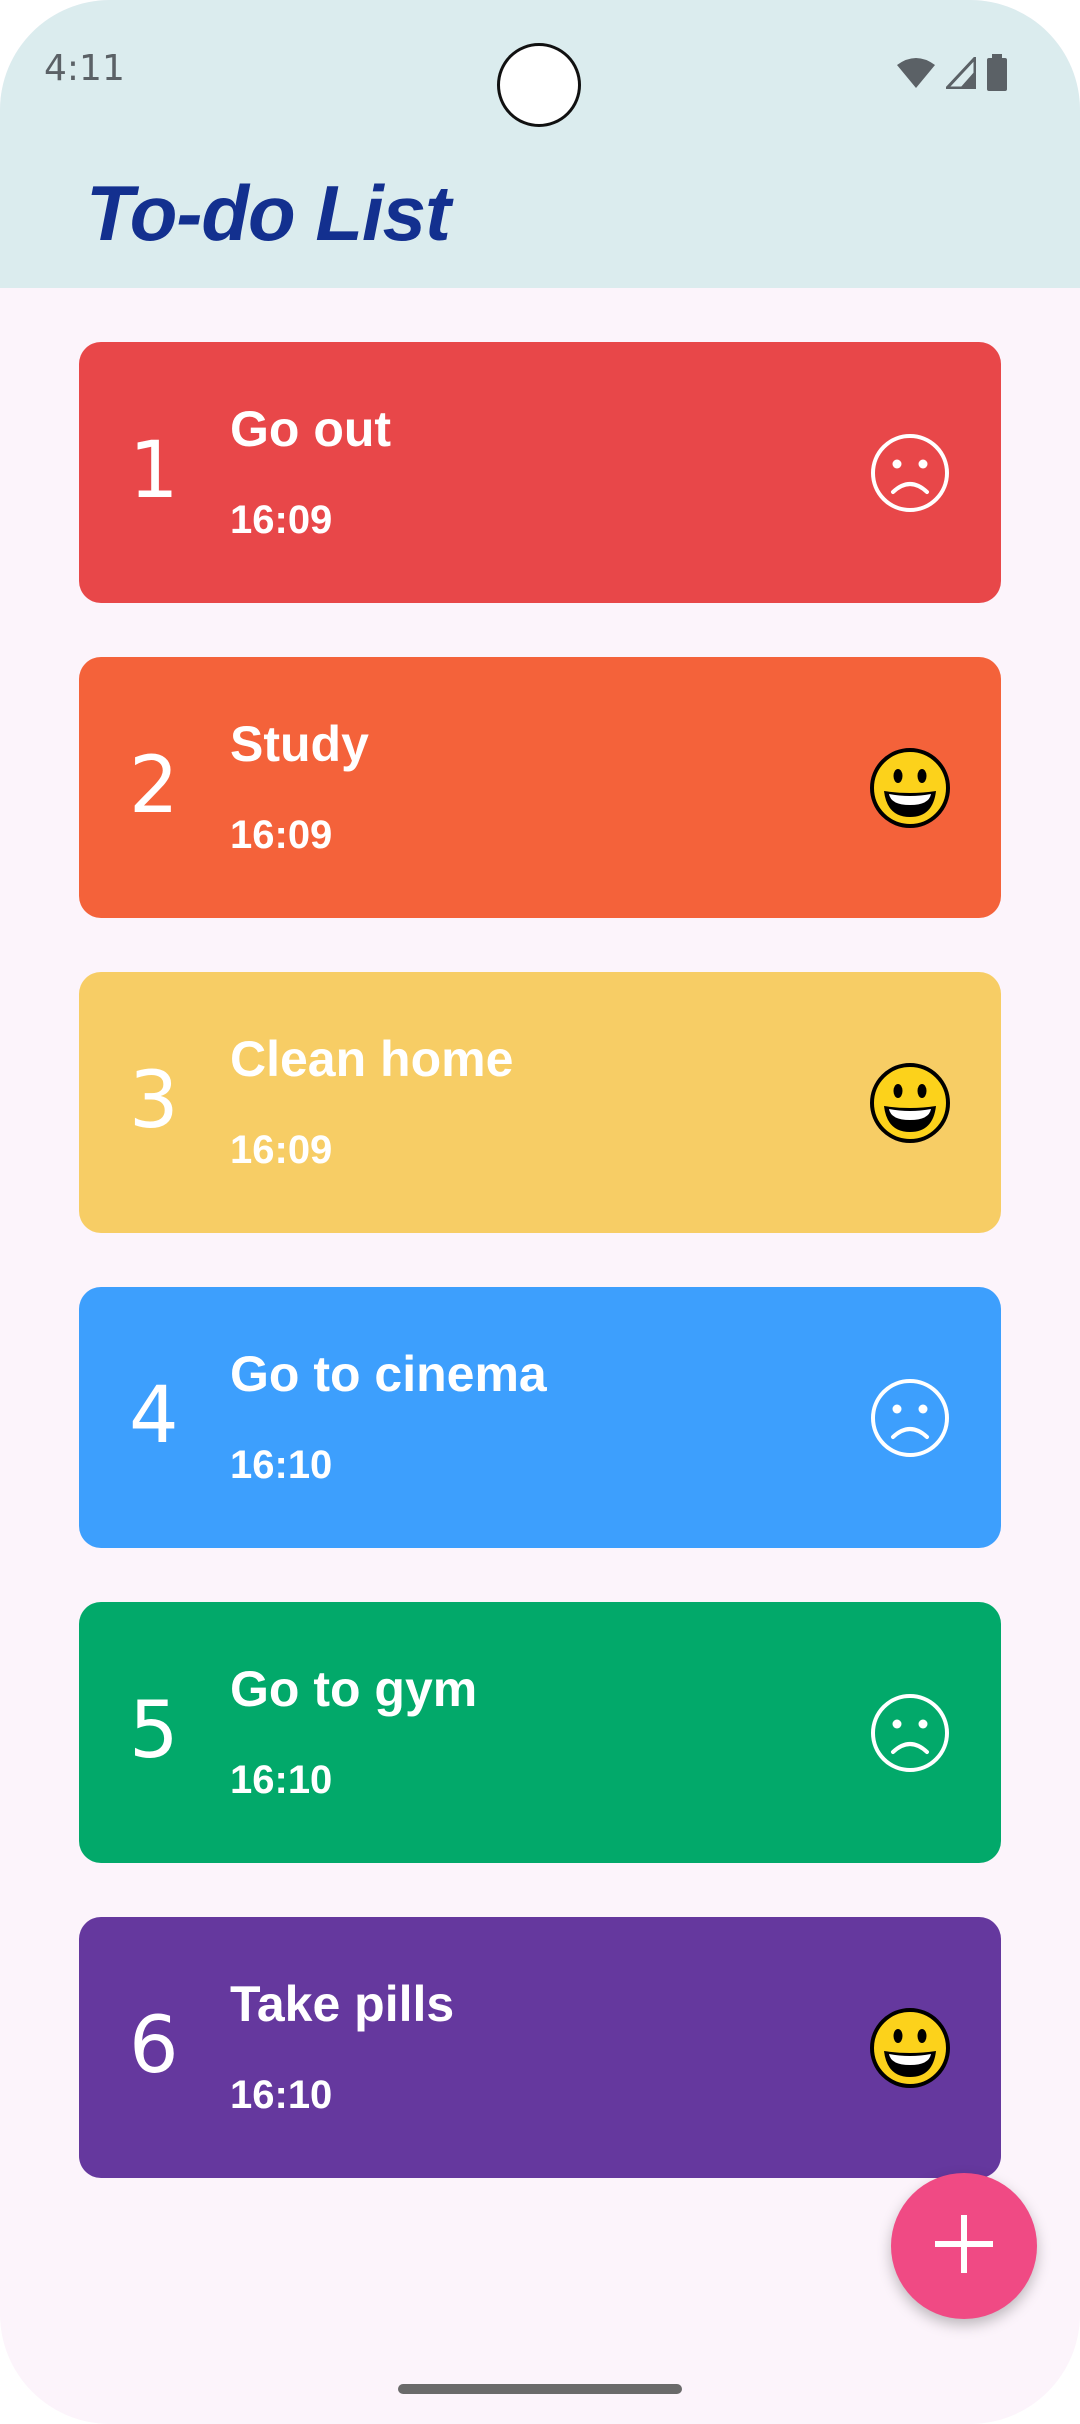 This screenshot has width=1080, height=2424. Describe the element at coordinates (154, 1416) in the screenshot. I see `task-number: 4` at that location.